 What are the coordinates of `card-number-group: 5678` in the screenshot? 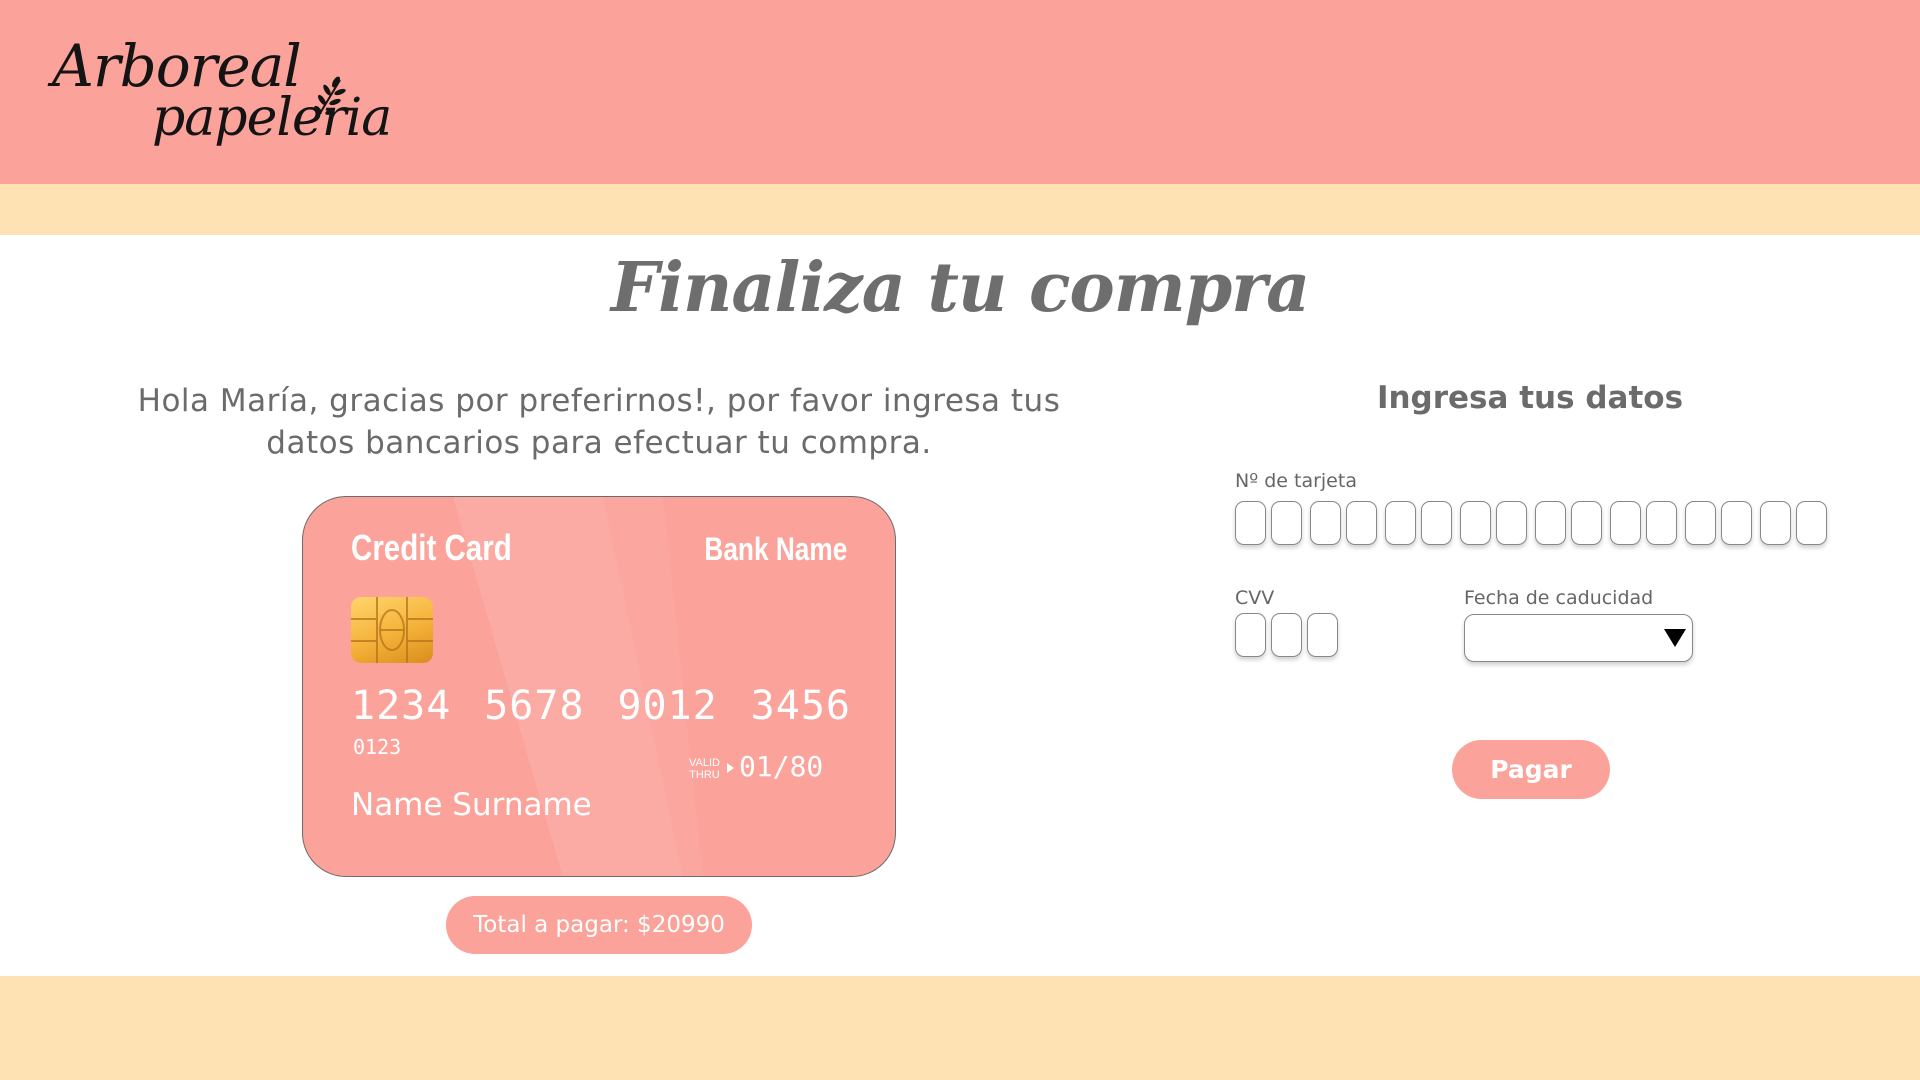 It's located at (534, 706).